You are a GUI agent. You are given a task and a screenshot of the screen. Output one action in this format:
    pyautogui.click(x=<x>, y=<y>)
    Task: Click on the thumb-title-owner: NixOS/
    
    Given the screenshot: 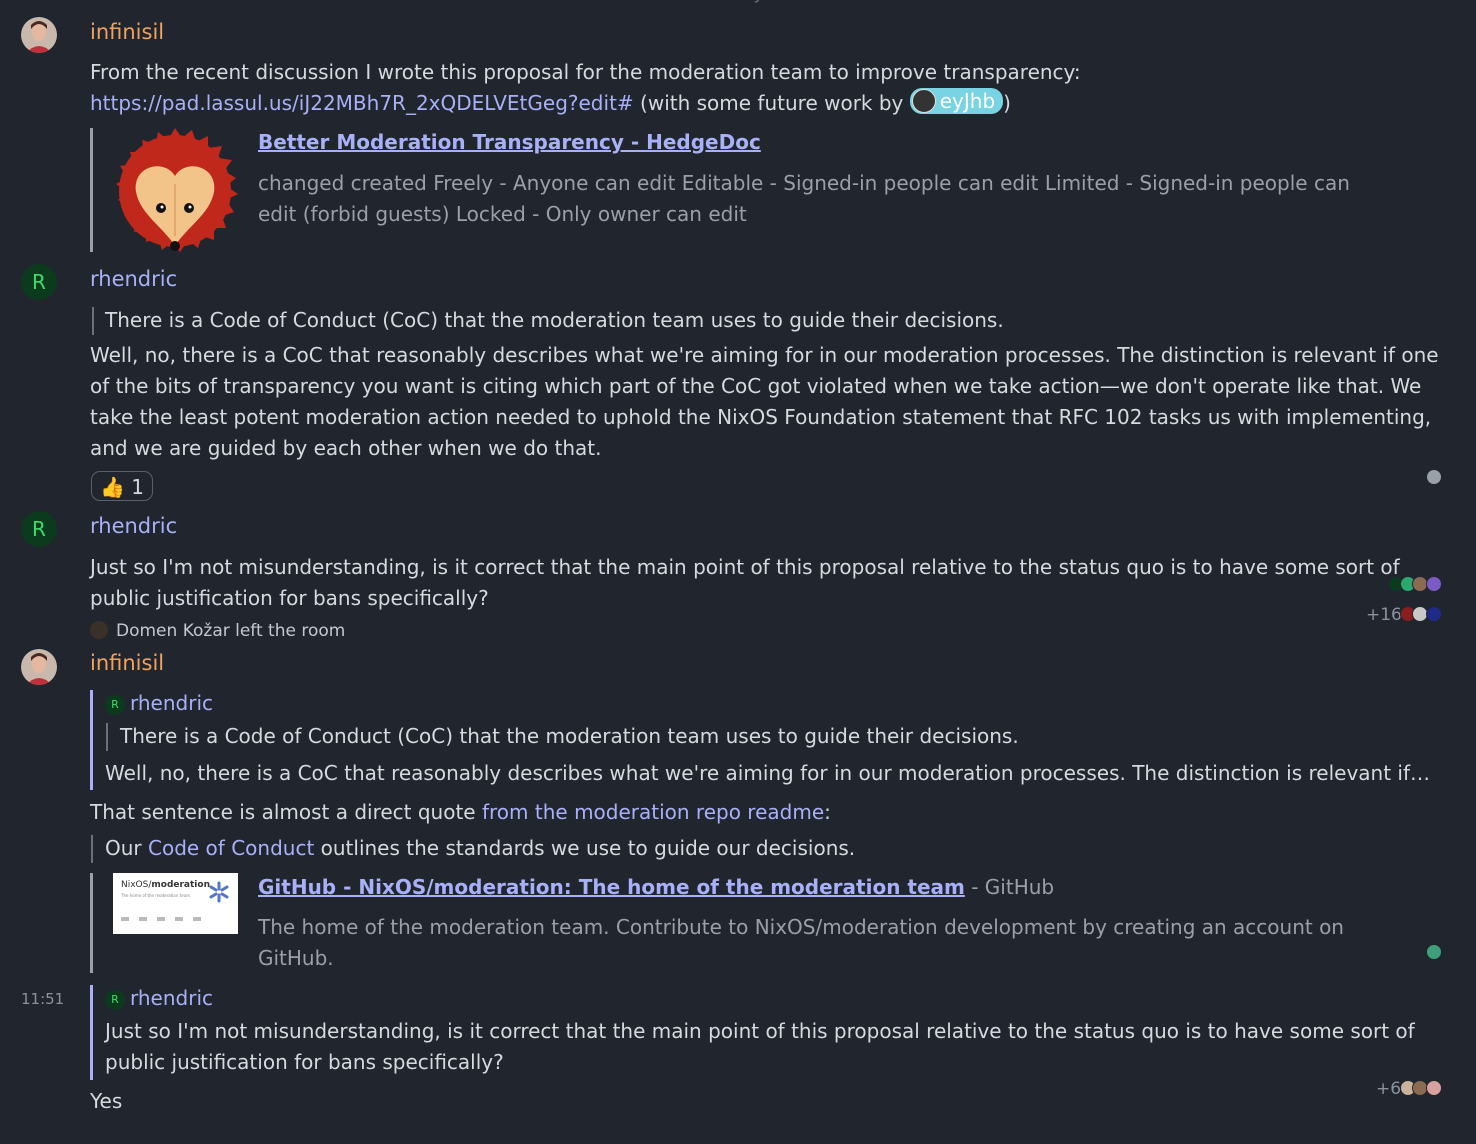 What is the action you would take?
    pyautogui.click(x=136, y=885)
    